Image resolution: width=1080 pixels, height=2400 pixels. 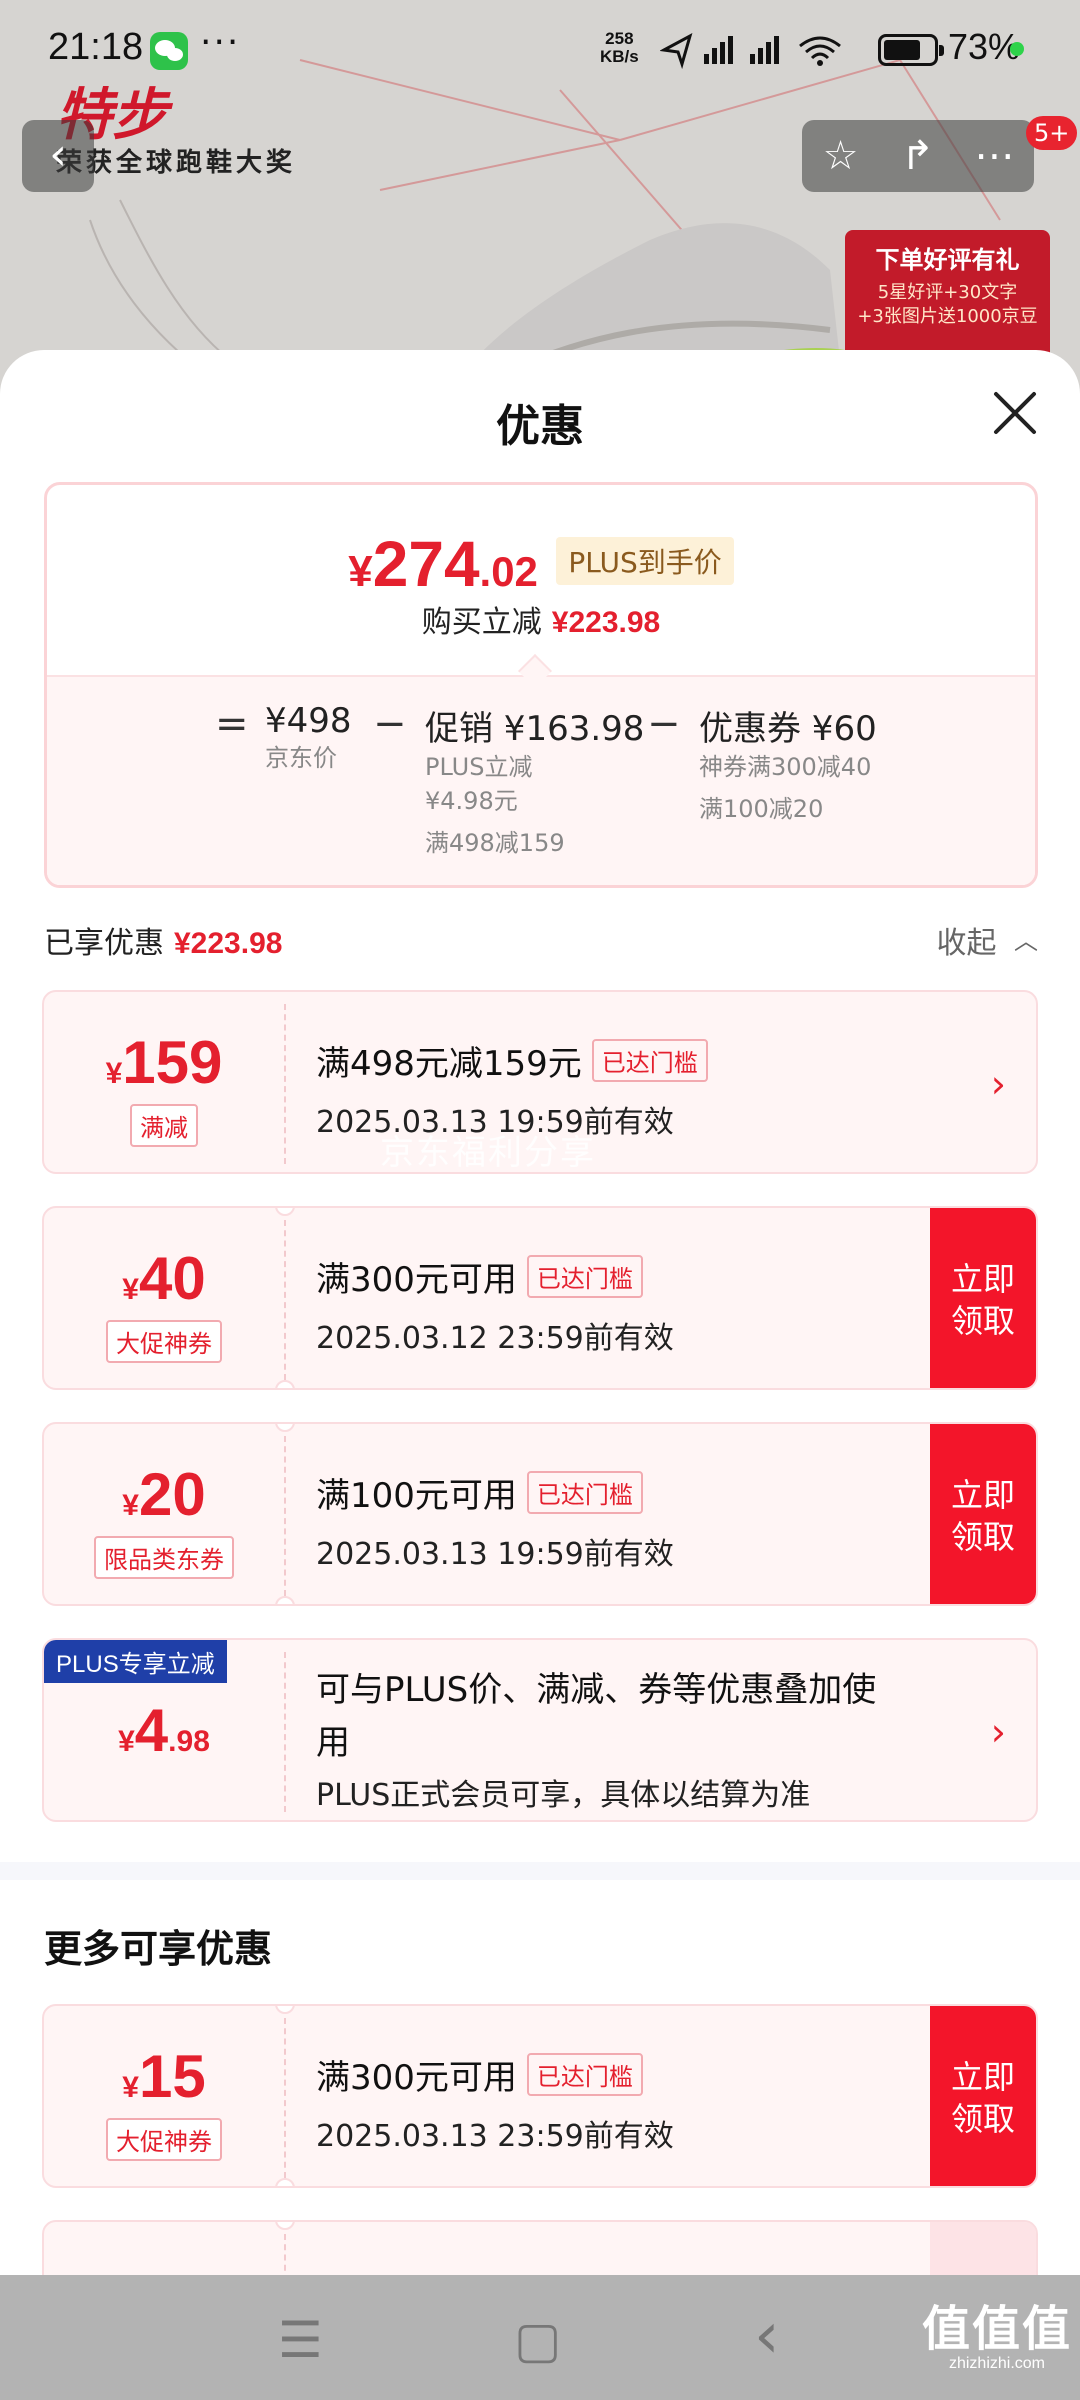 I want to click on signal-wifi-icons, so click(x=750, y=51).